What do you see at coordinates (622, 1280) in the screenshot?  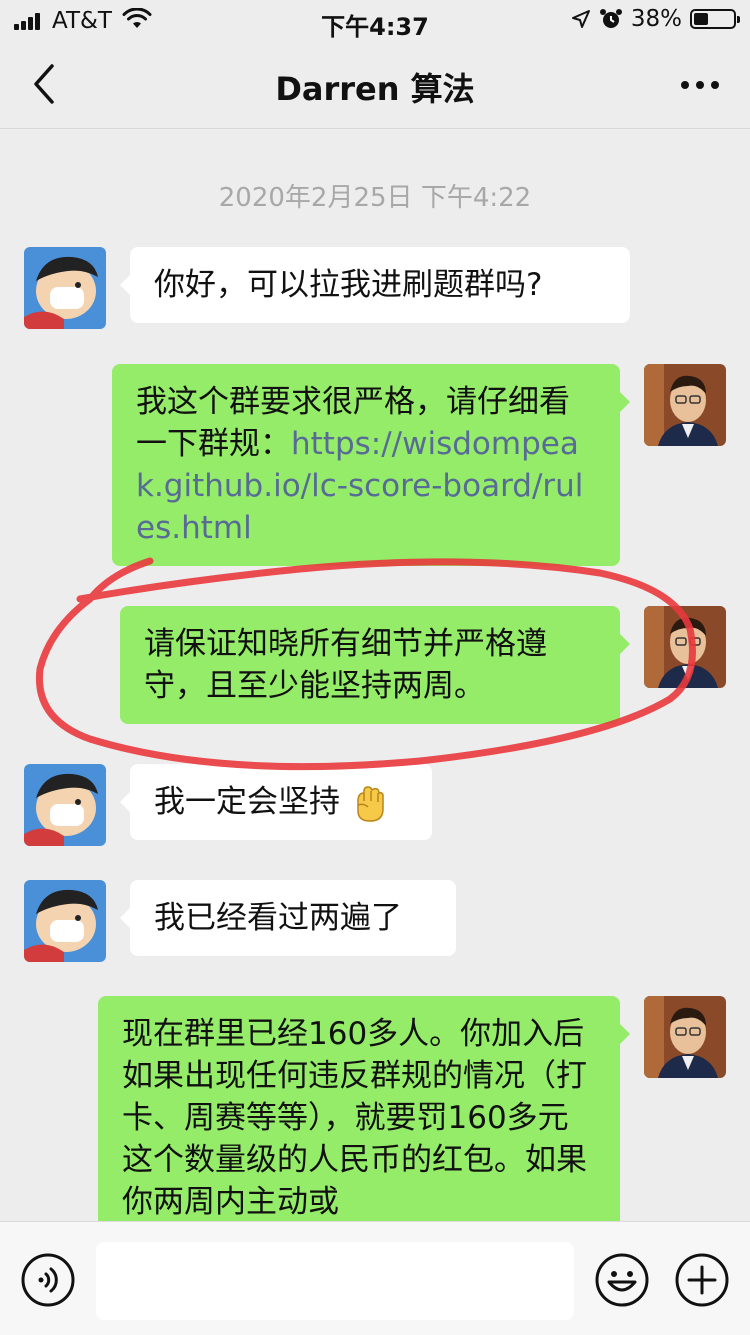 I see `emoji-face-icon` at bounding box center [622, 1280].